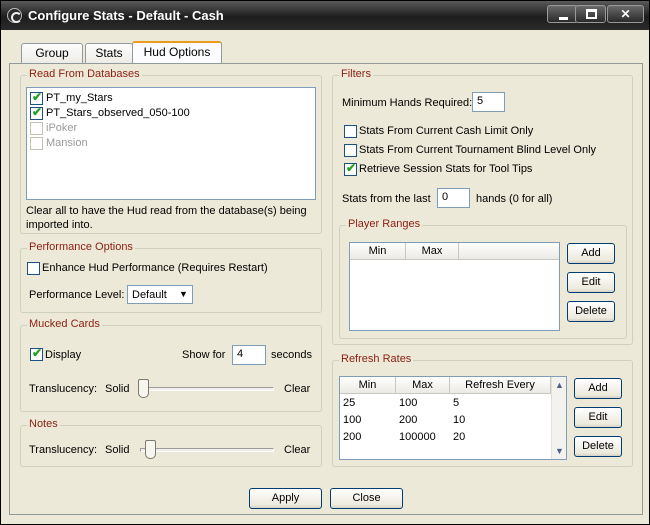 Image resolution: width=650 pixels, height=525 pixels. Describe the element at coordinates (352, 437) in the screenshot. I see `row-min: 200` at that location.